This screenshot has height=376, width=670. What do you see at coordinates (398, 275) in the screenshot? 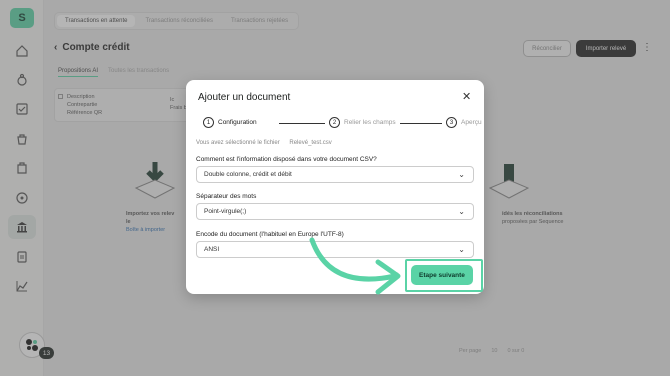
I see `cancel-button: t` at bounding box center [398, 275].